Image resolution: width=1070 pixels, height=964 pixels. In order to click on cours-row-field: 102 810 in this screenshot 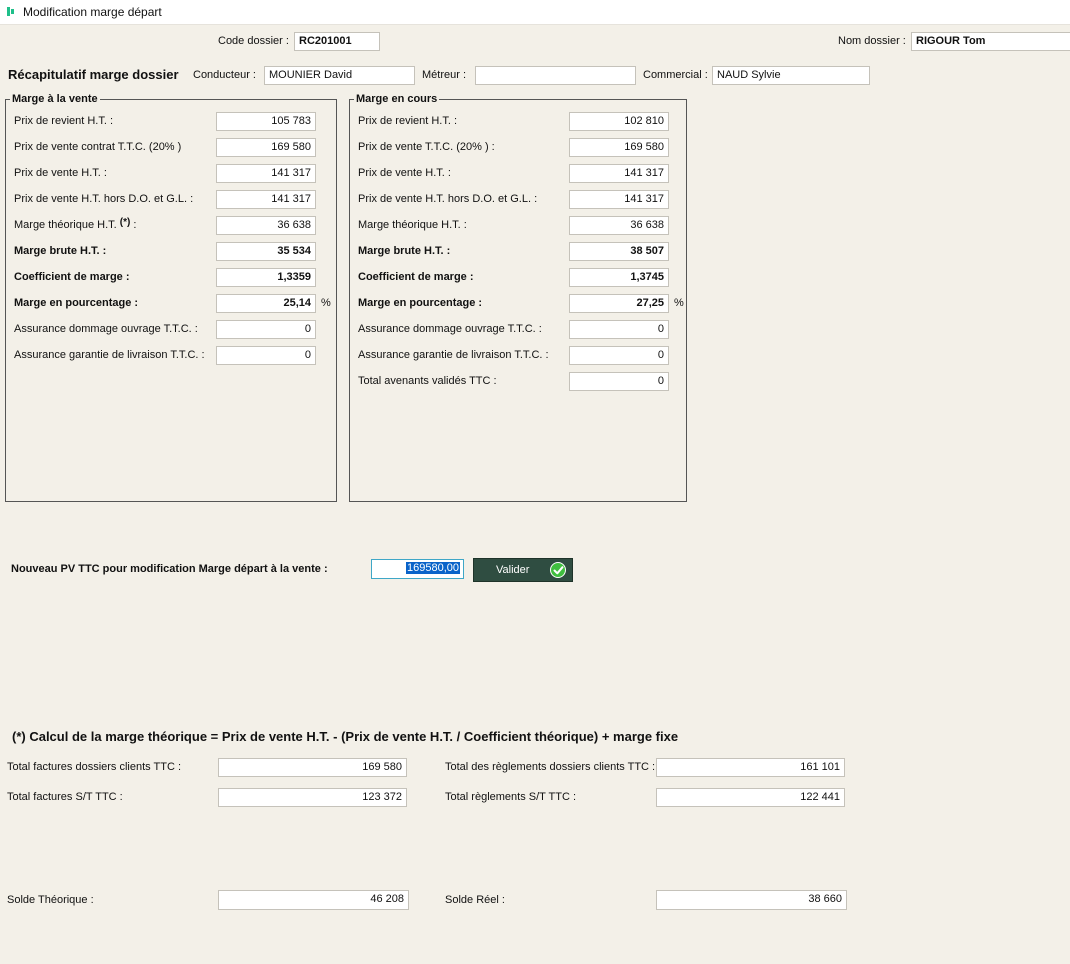, I will do `click(619, 121)`.